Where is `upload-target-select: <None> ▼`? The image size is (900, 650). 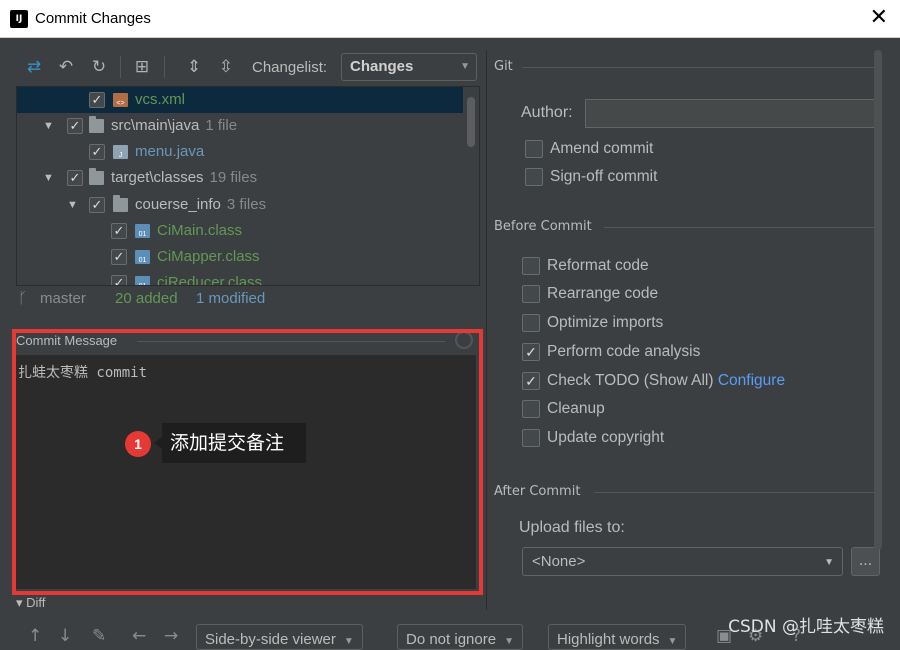
upload-target-select: <None> ▼ is located at coordinates (682, 561).